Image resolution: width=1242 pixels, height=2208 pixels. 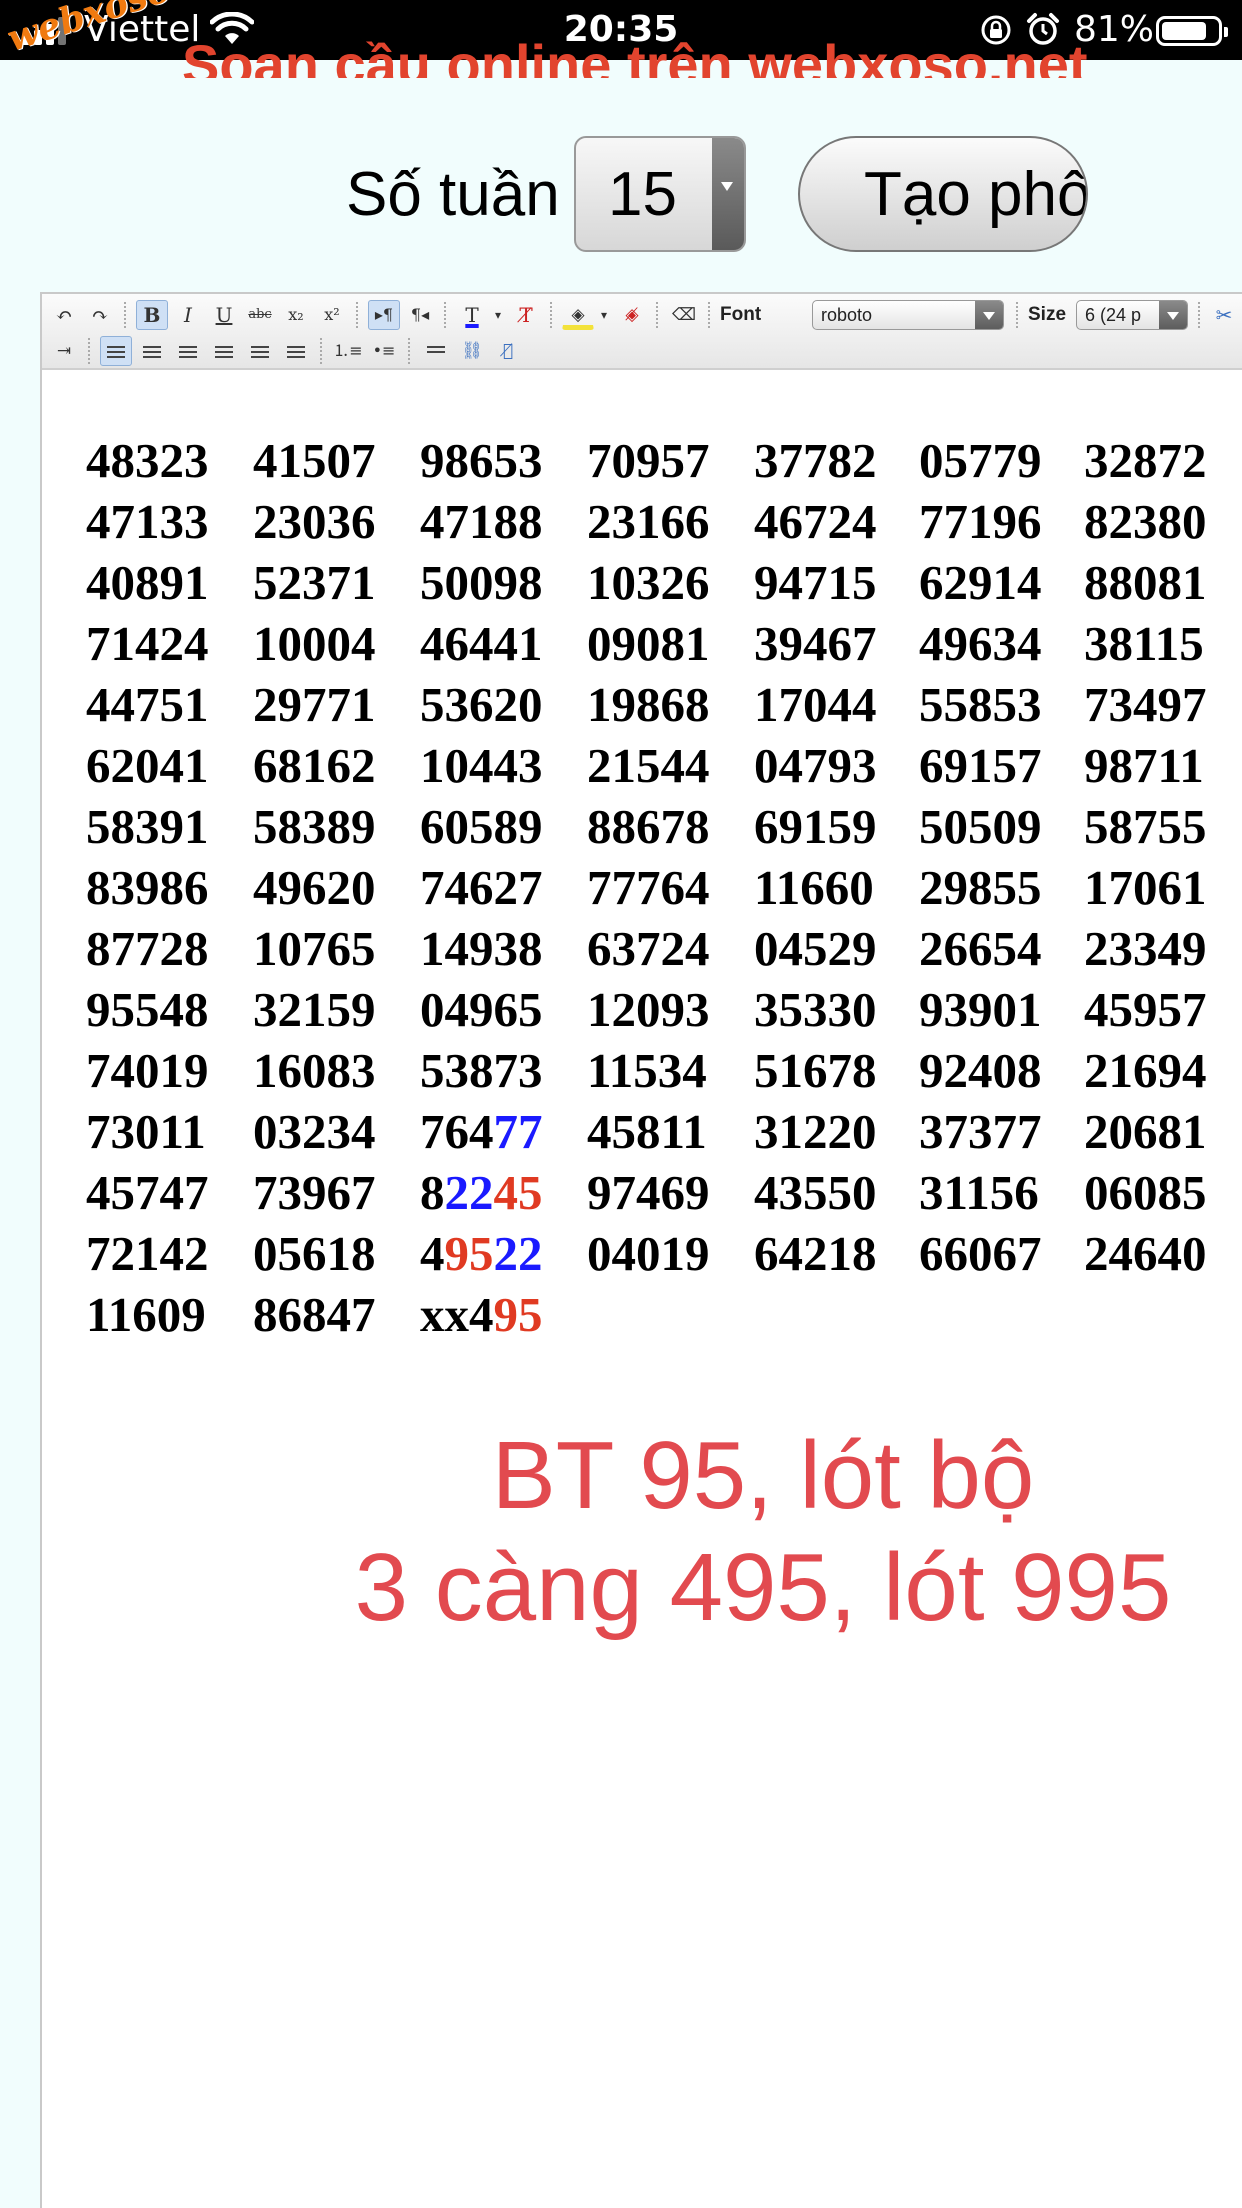 I want to click on generate-button: Tạo phô, so click(x=943, y=194).